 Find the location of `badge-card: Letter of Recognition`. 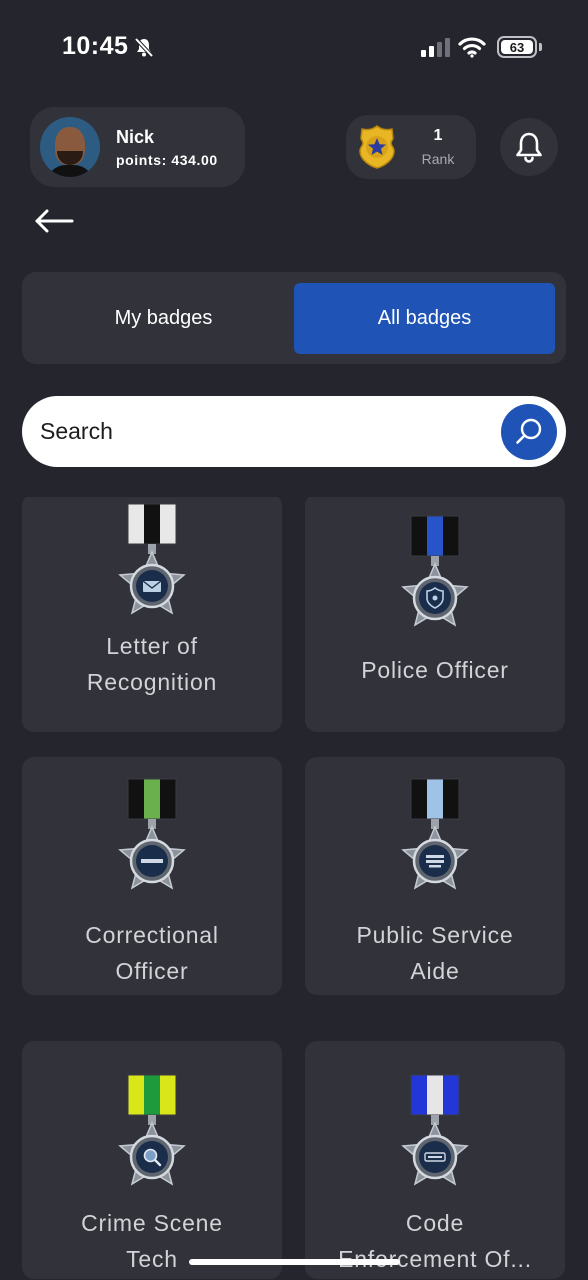

badge-card: Letter of Recognition is located at coordinates (152, 614).